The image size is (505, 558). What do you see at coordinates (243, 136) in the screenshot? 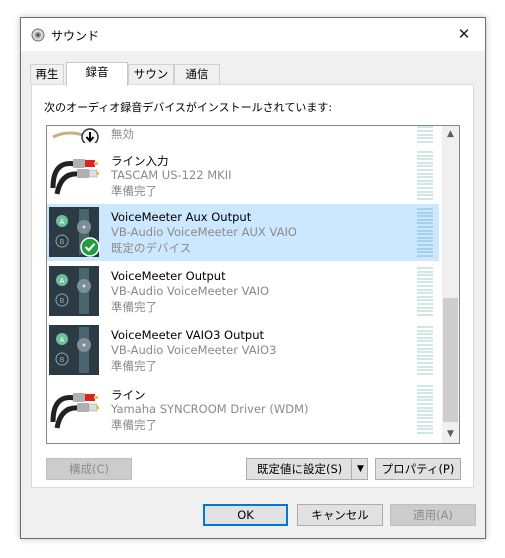
I see `list-item: 無効` at bounding box center [243, 136].